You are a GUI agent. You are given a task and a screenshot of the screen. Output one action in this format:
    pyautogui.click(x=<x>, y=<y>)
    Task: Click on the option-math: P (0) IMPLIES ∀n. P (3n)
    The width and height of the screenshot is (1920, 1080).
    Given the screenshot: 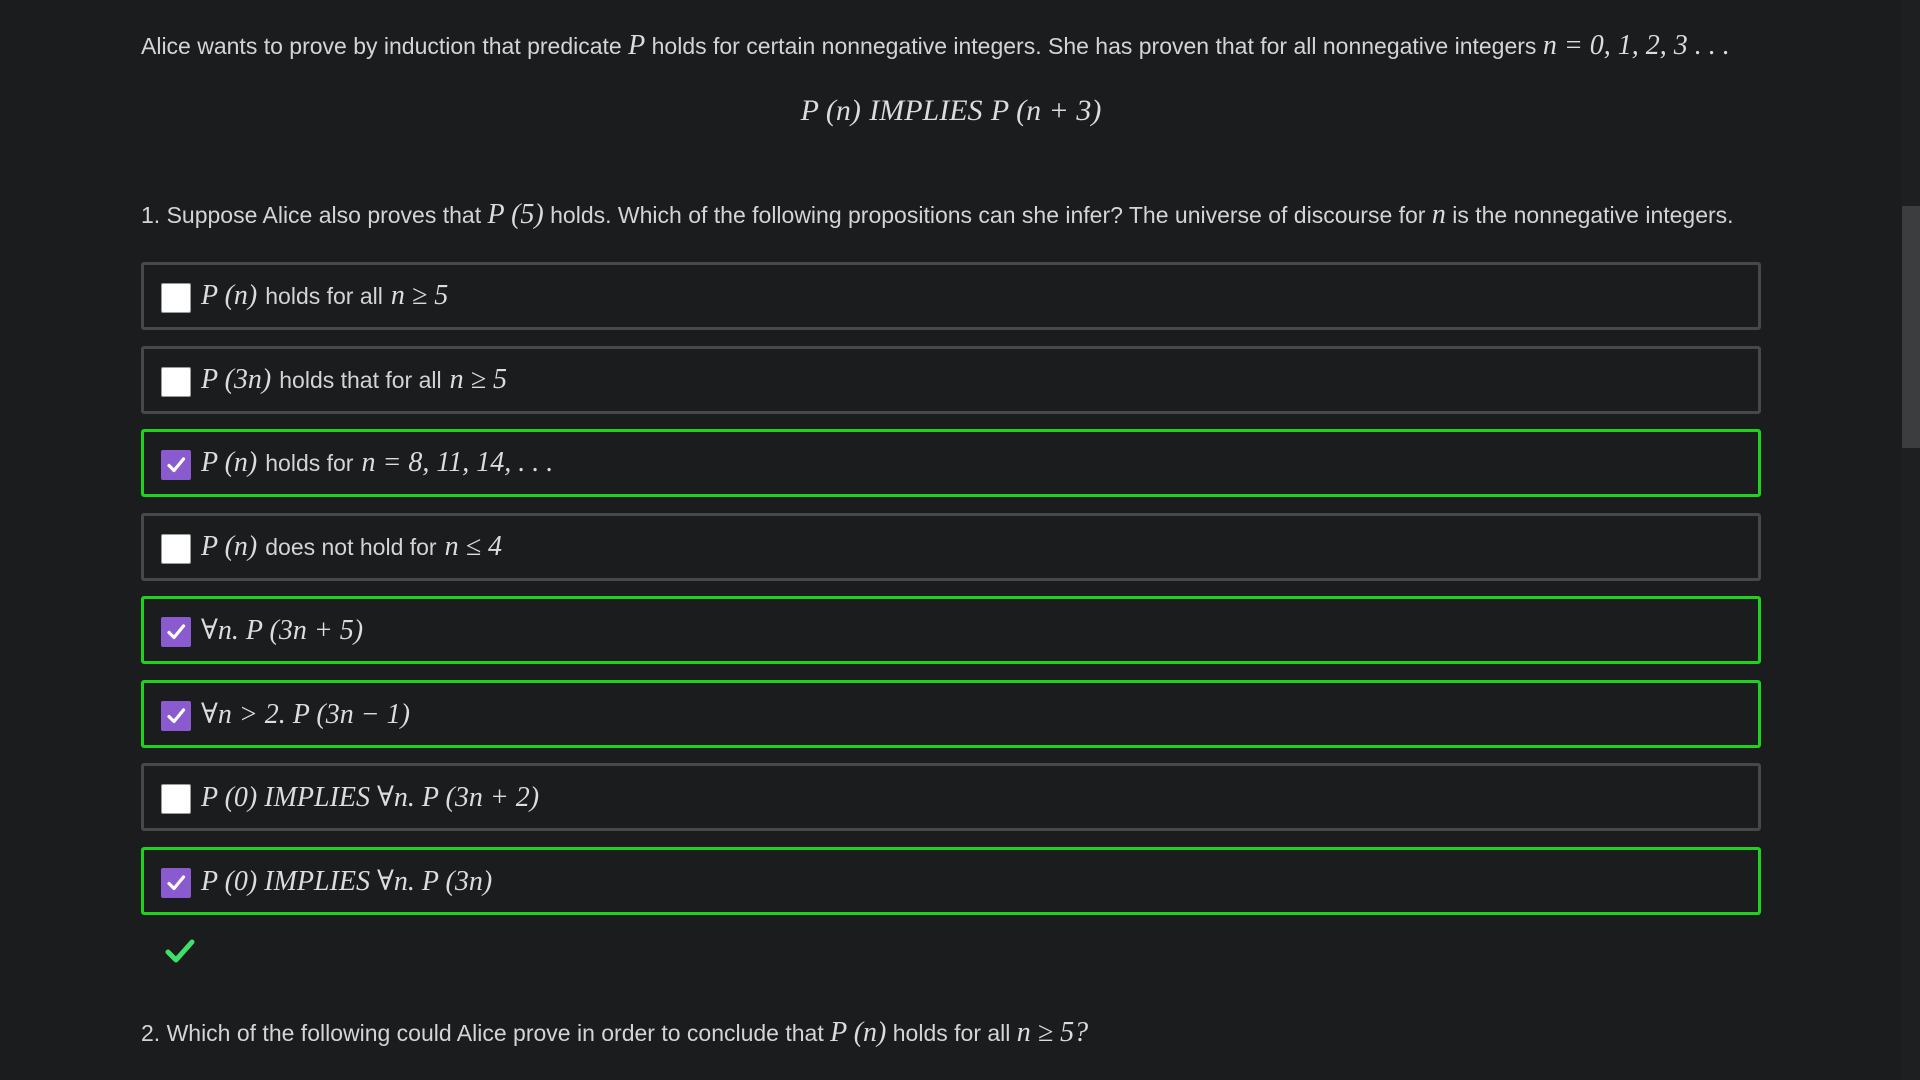 What is the action you would take?
    pyautogui.click(x=347, y=881)
    